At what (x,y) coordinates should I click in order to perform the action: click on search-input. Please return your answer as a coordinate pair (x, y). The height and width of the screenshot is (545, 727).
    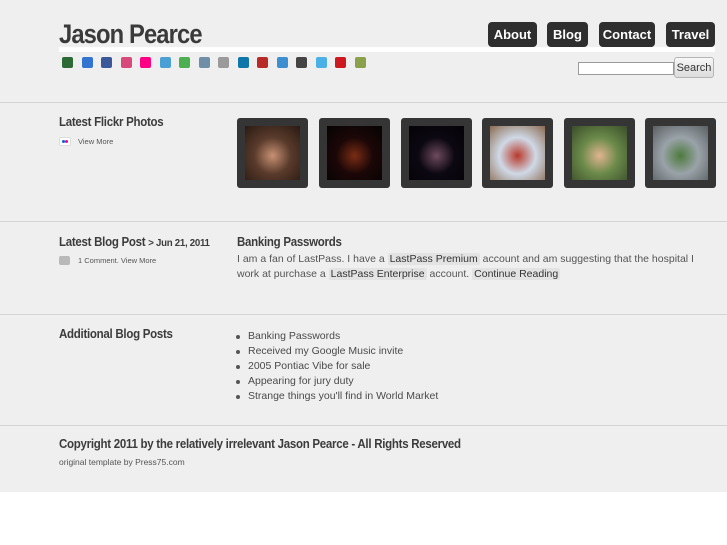
    Looking at the image, I should click on (626, 68).